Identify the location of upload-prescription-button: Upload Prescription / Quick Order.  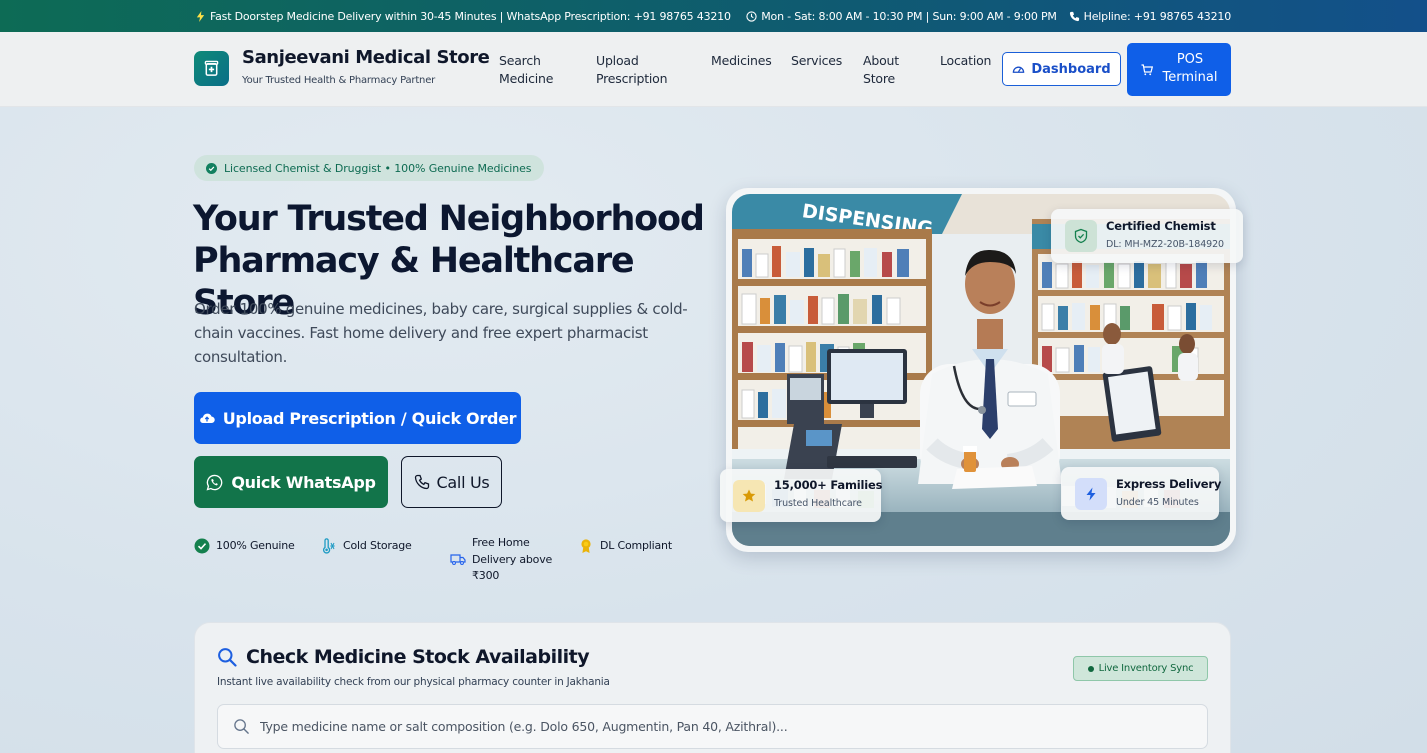
(357, 418).